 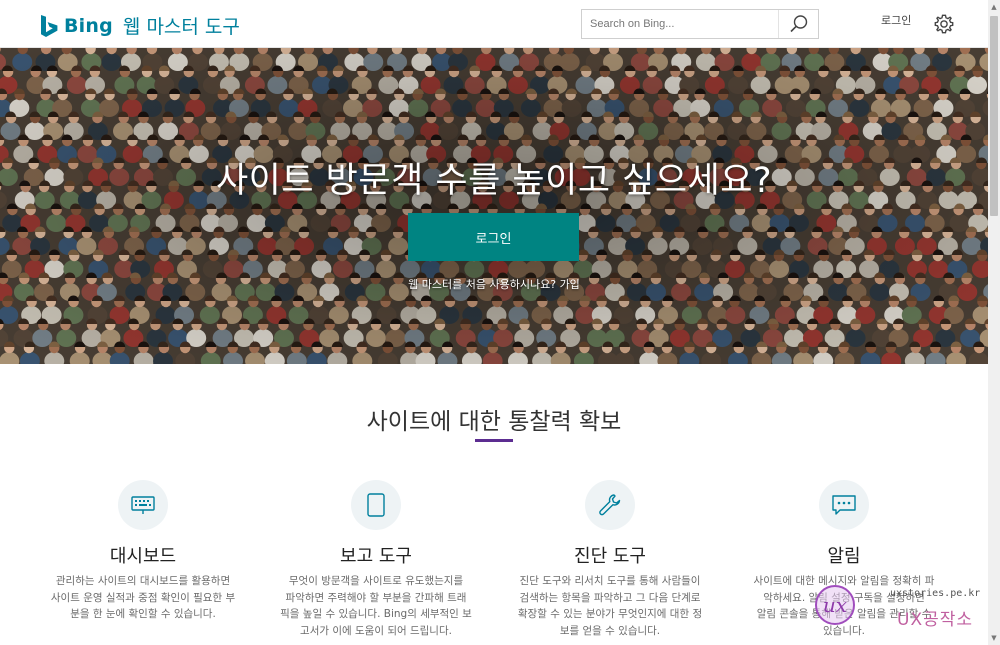 What do you see at coordinates (944, 24) in the screenshot?
I see `gear-icon` at bounding box center [944, 24].